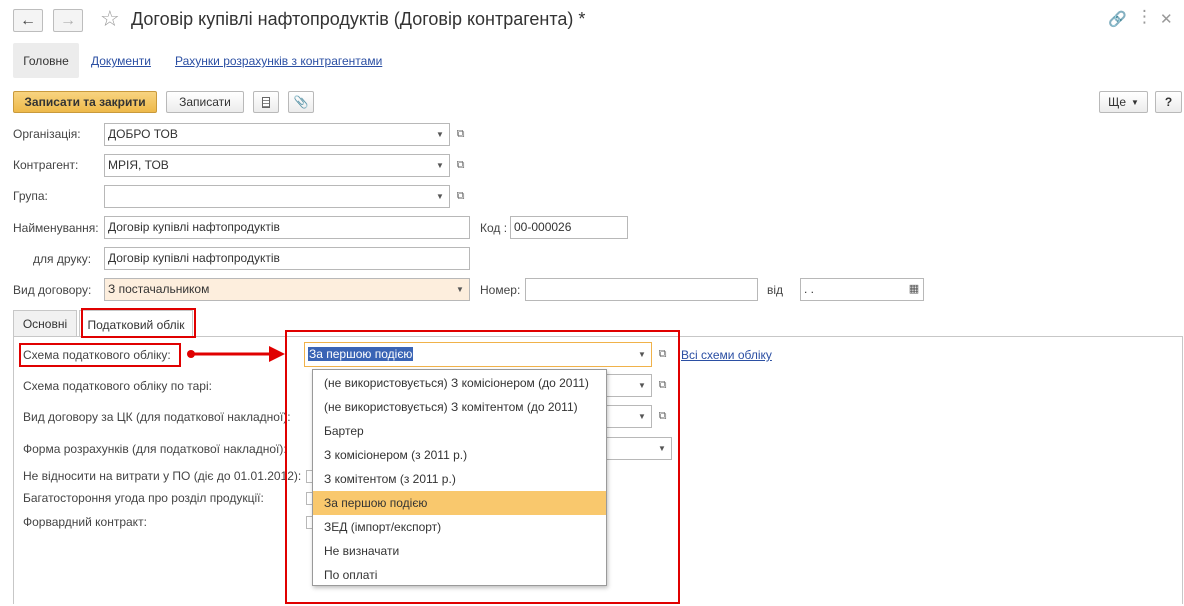 The image size is (1184, 606). Describe the element at coordinates (117, 386) in the screenshot. I see `tare-scheme-label: Схема податкового обліку по тарі:` at that location.